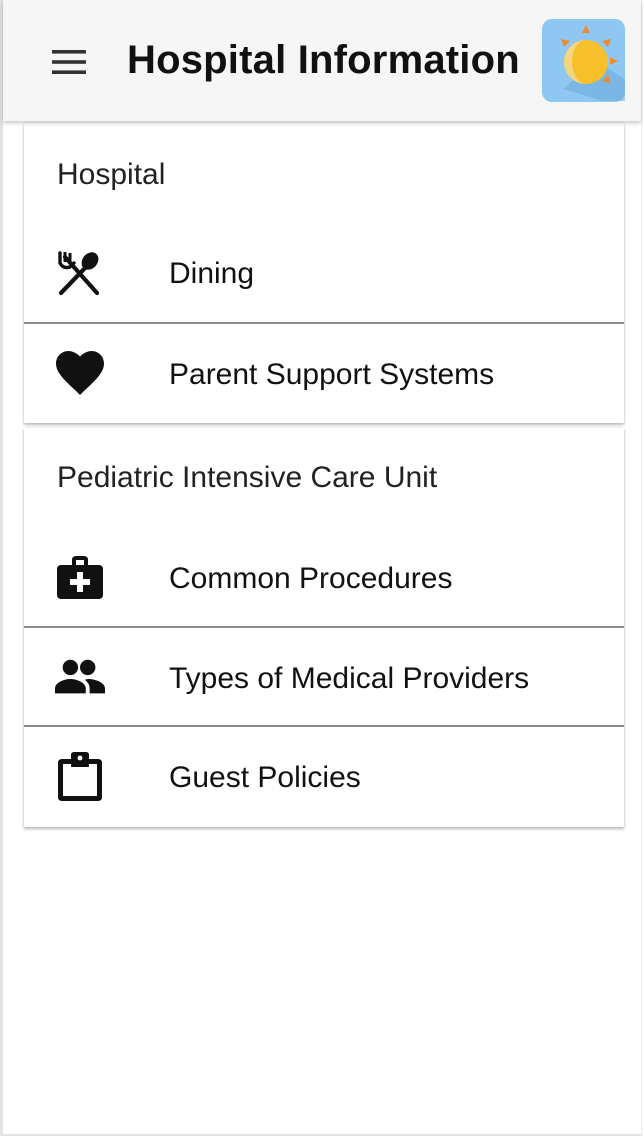  I want to click on people-icon, so click(80, 678).